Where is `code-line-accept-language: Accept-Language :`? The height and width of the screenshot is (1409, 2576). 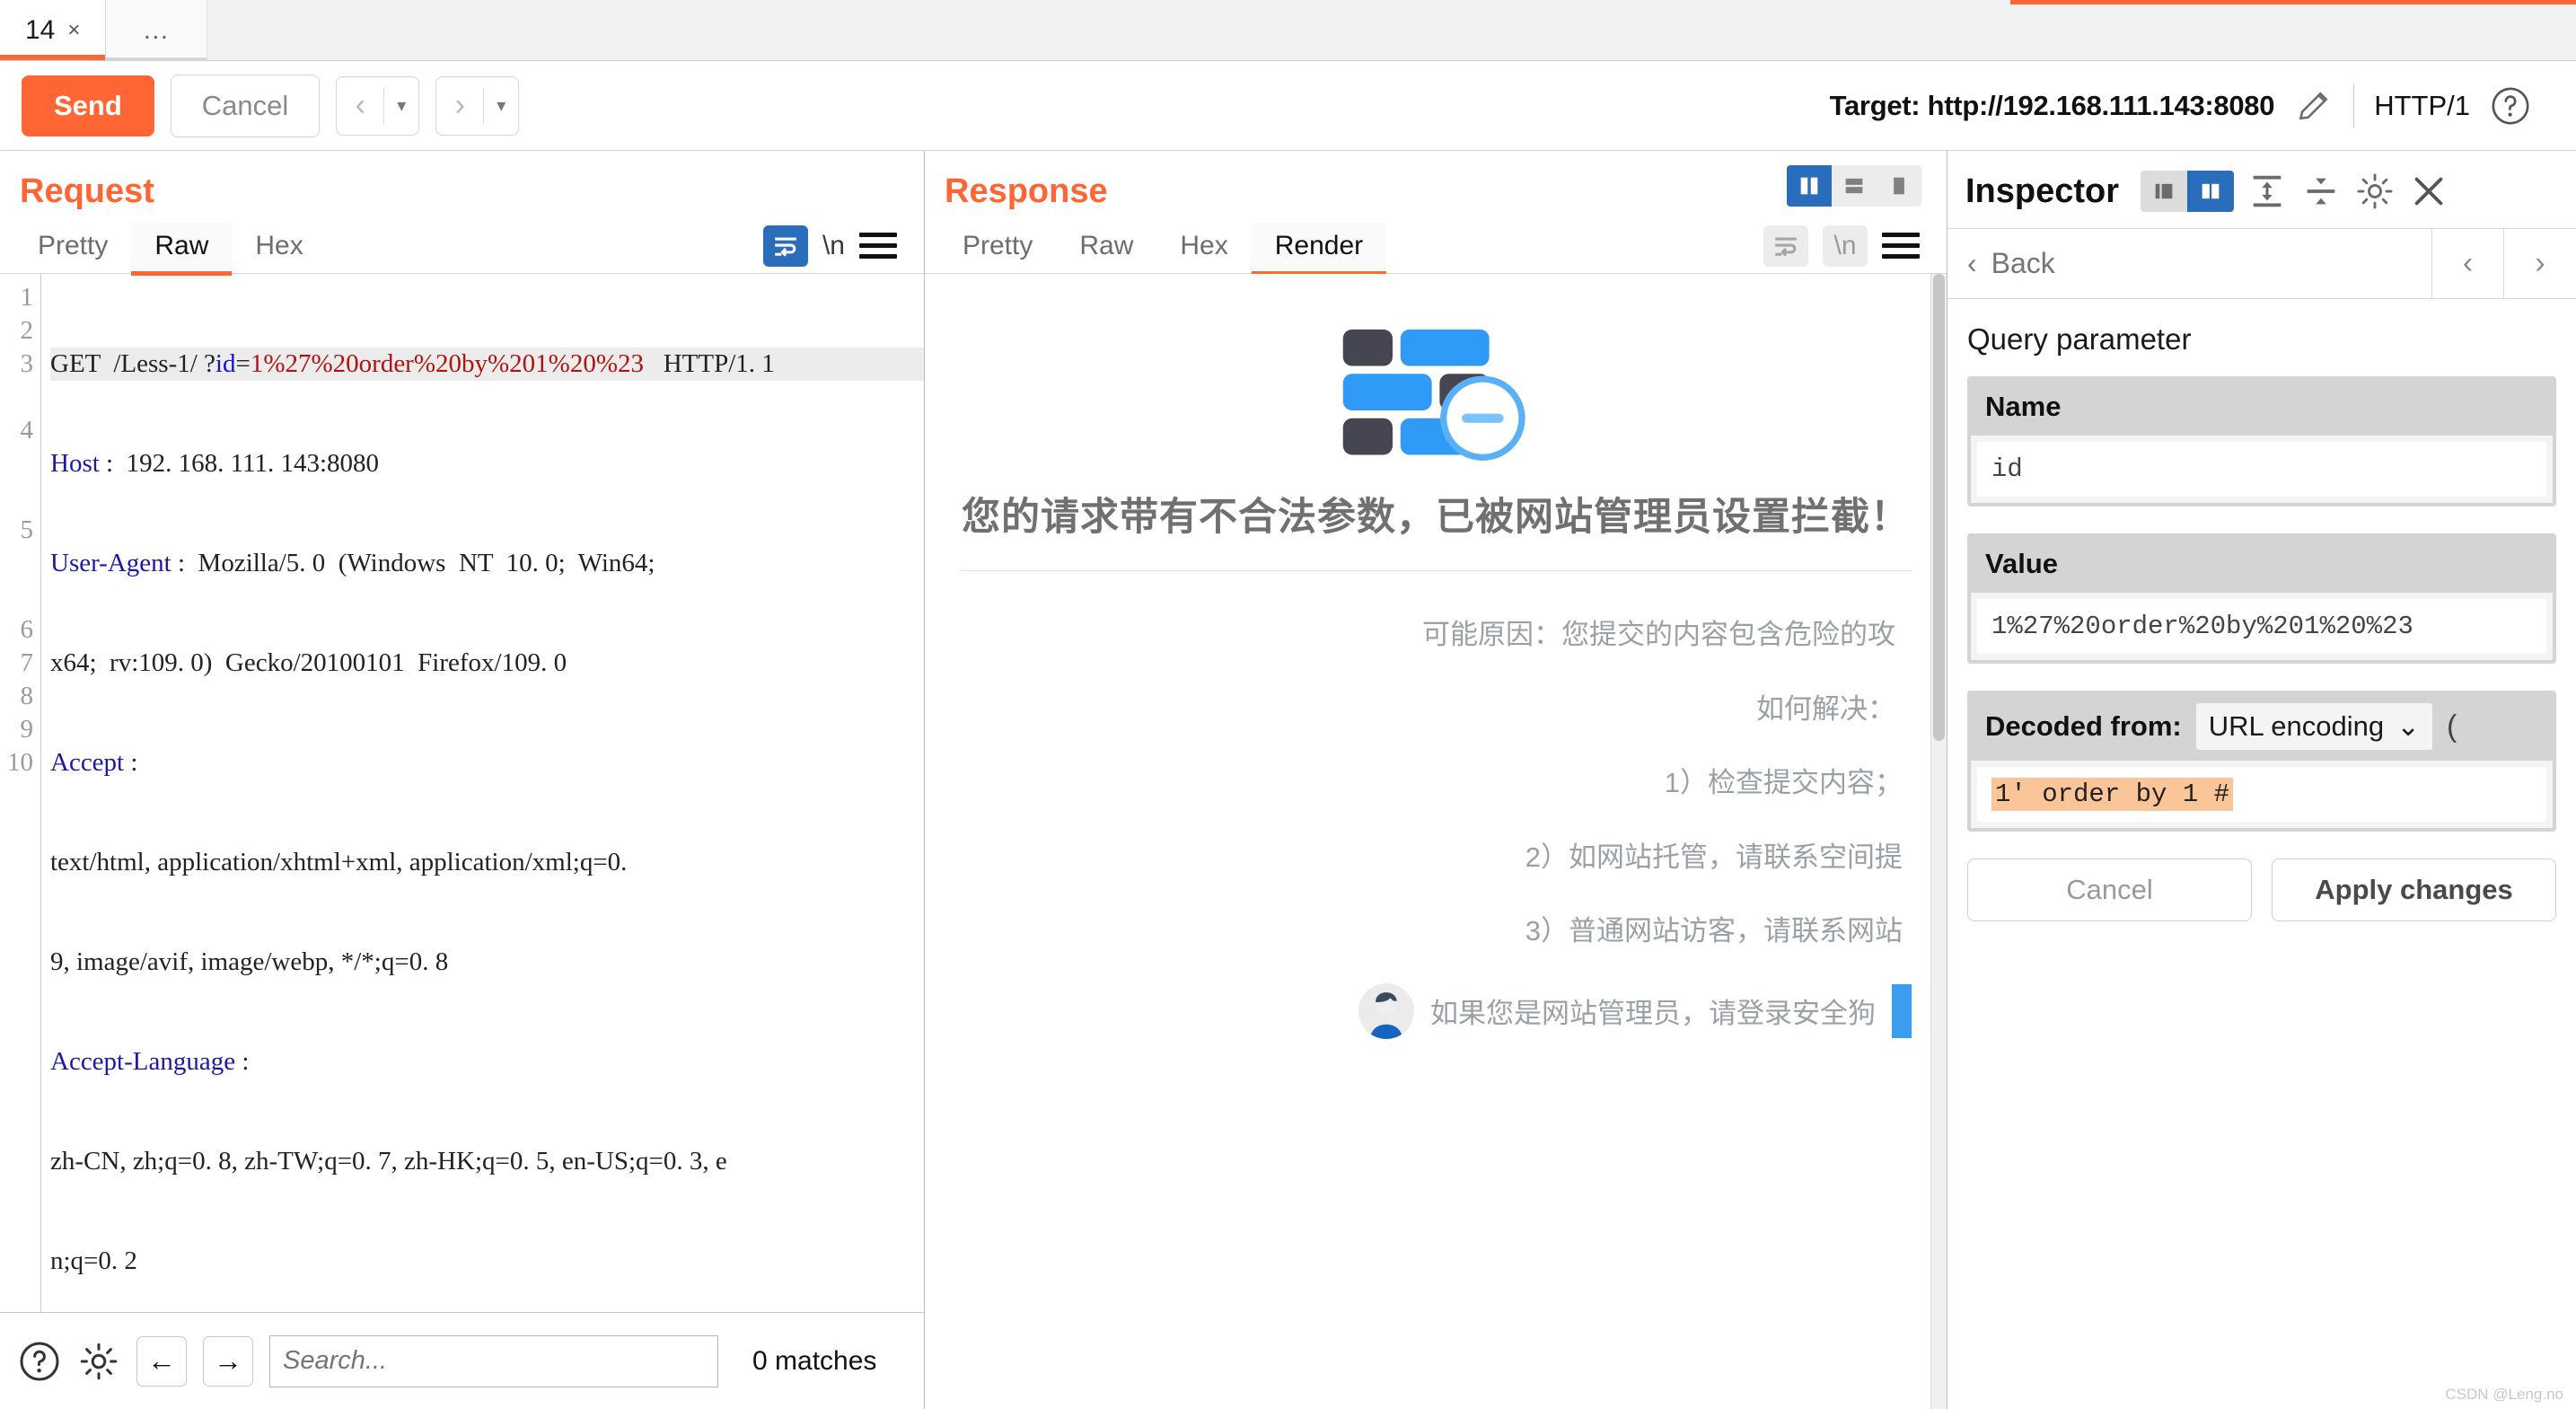 code-line-accept-language: Accept-Language : is located at coordinates (487, 1062).